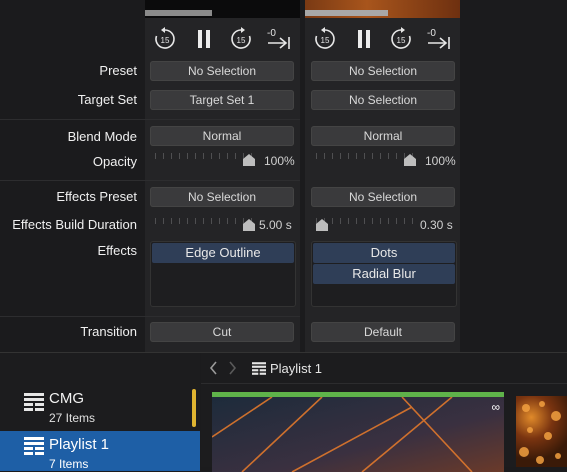  Describe the element at coordinates (495, 407) in the screenshot. I see `loop-badge: ∞` at that location.